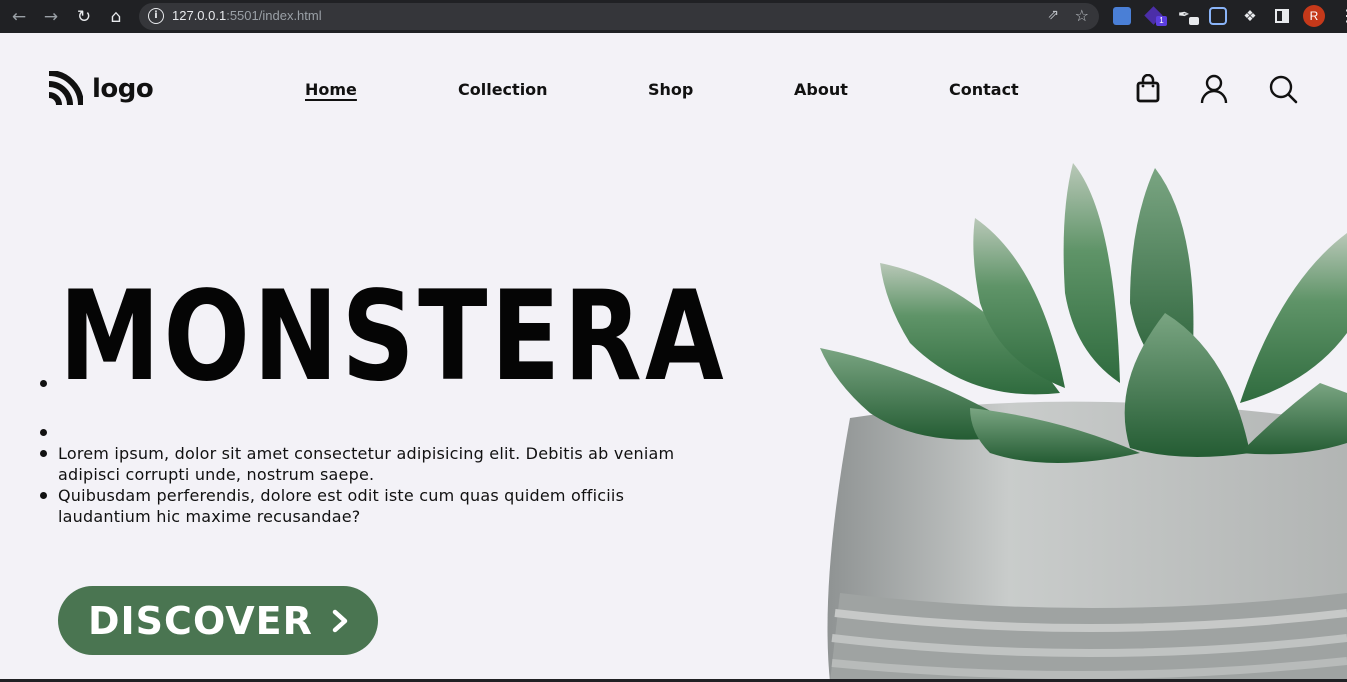 Image resolution: width=1347 pixels, height=682 pixels. What do you see at coordinates (503, 89) in the screenshot?
I see `nav-collection: Collection` at bounding box center [503, 89].